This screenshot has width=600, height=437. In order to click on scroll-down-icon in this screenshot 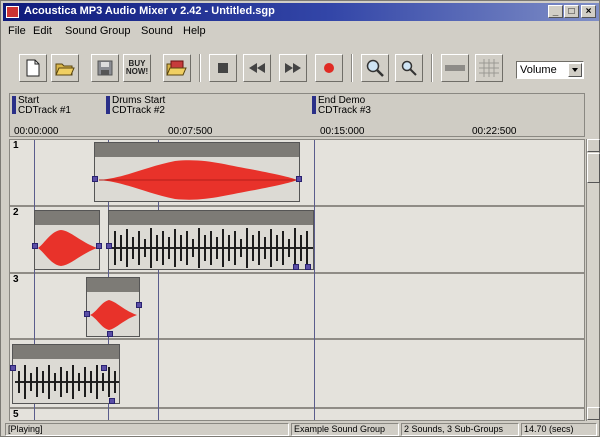, I will do `click(593, 413)`.